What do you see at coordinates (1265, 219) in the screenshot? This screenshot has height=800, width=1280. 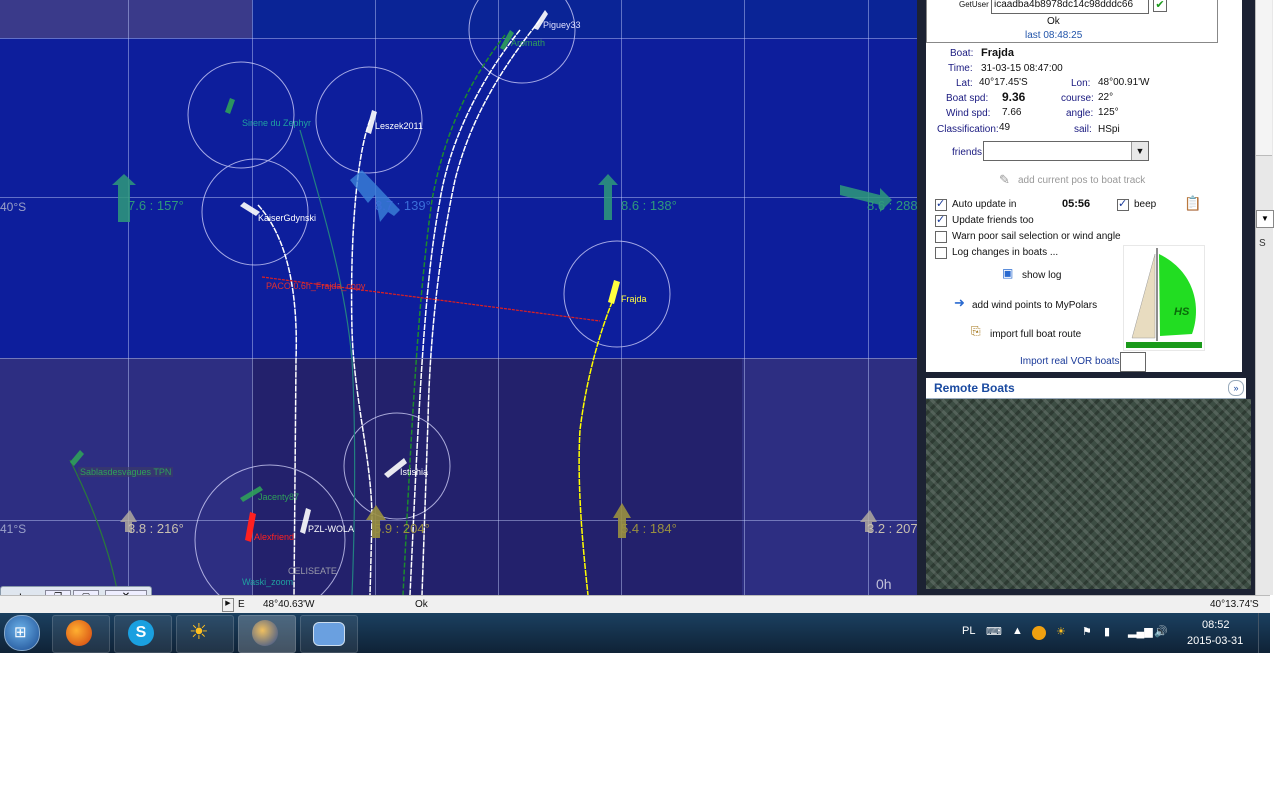 I see `scroll-down-button: ▼` at bounding box center [1265, 219].